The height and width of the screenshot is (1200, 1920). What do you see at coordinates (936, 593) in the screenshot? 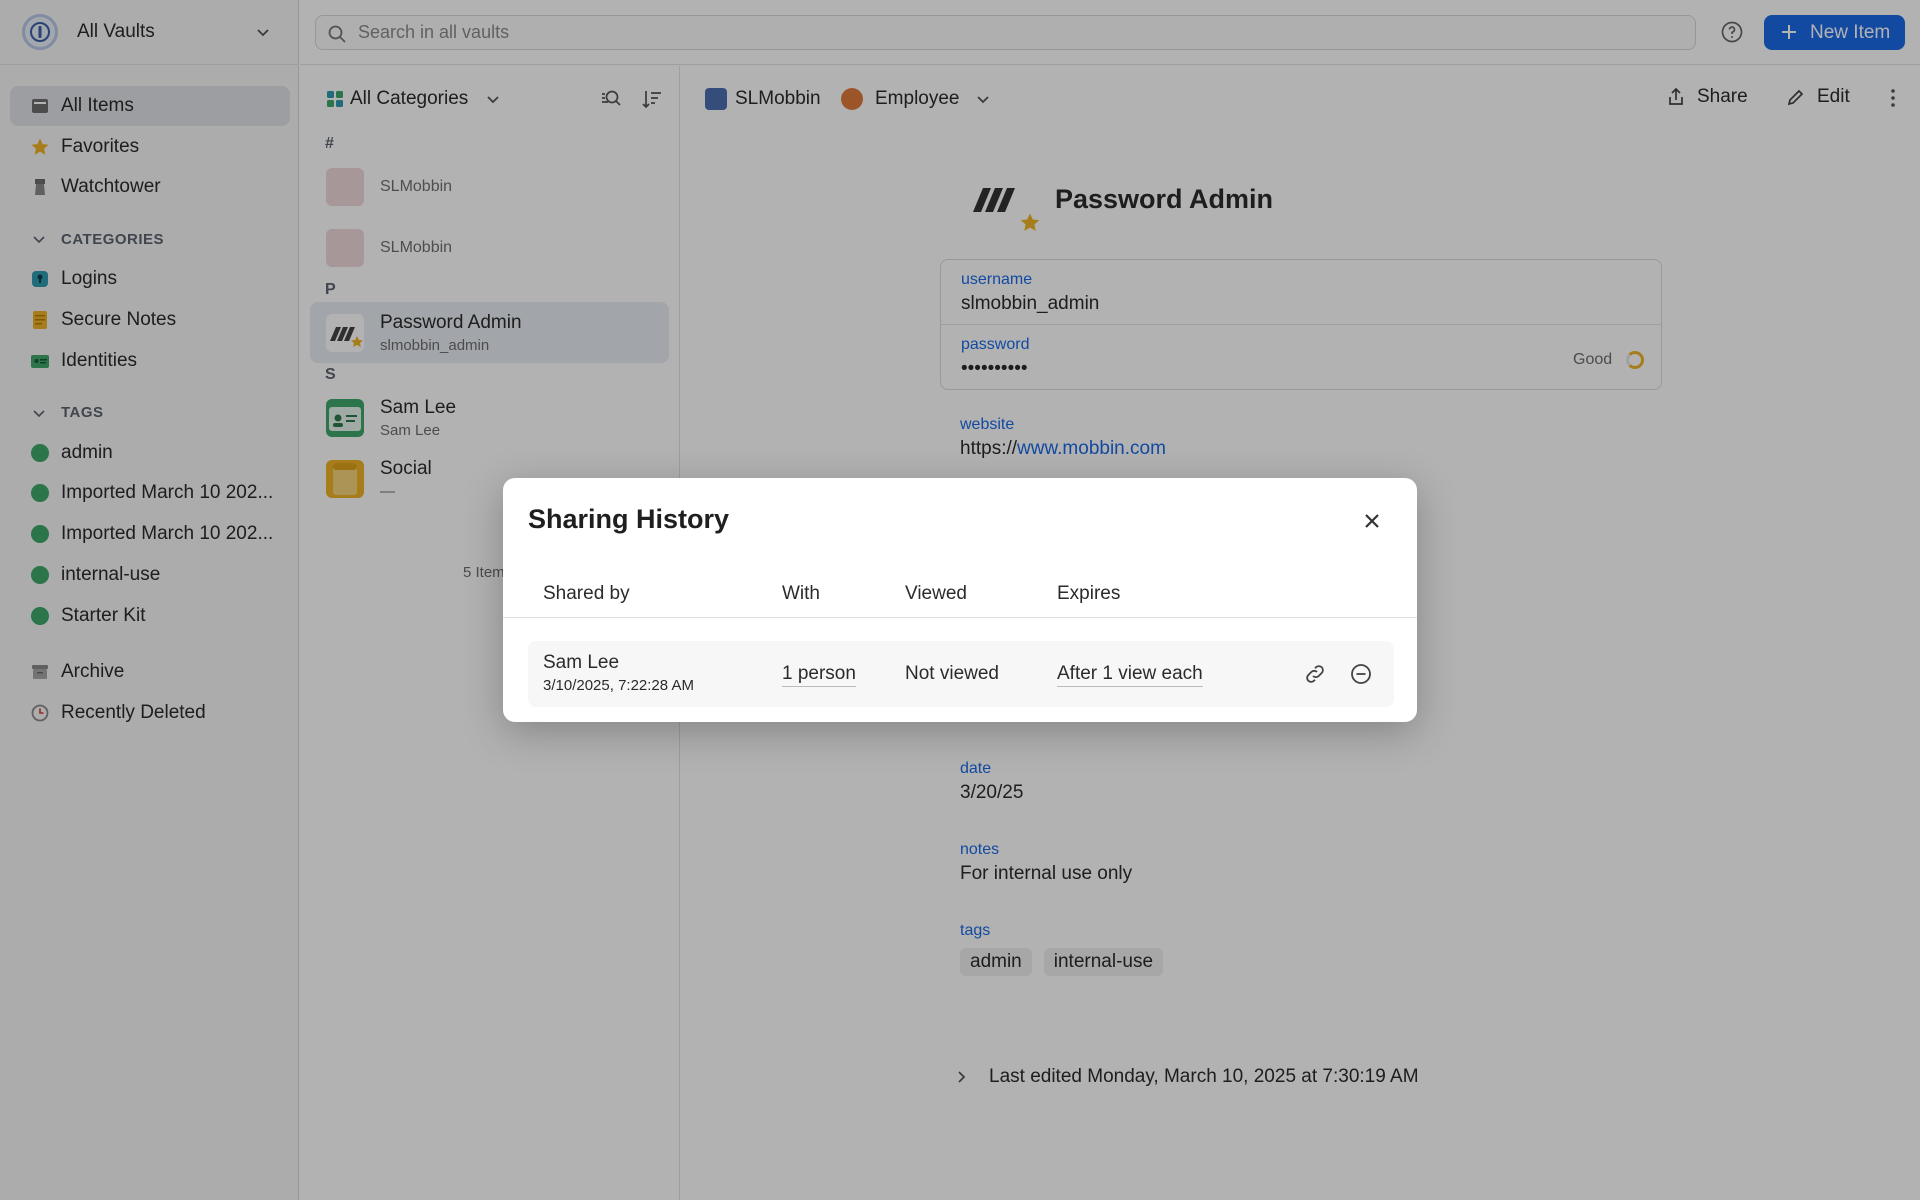
I see `column-header: Viewed` at bounding box center [936, 593].